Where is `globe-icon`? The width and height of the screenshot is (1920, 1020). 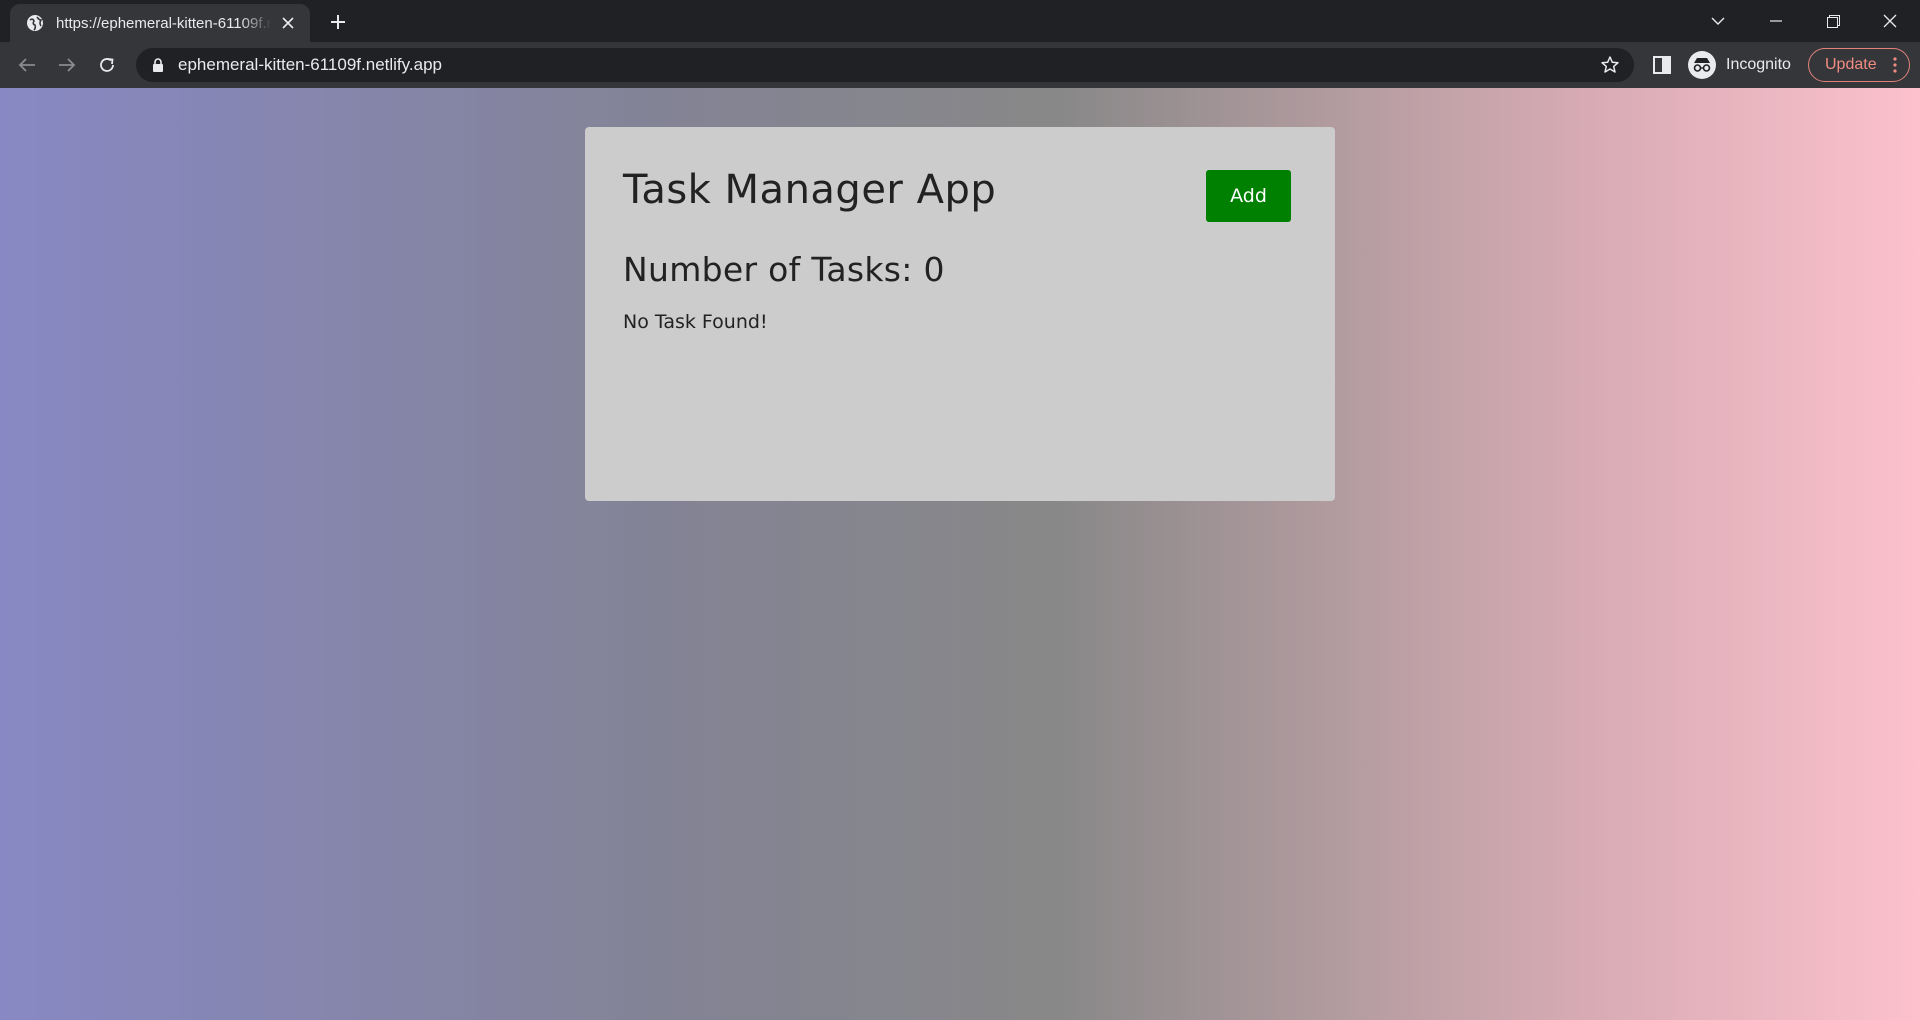 globe-icon is located at coordinates (35, 23).